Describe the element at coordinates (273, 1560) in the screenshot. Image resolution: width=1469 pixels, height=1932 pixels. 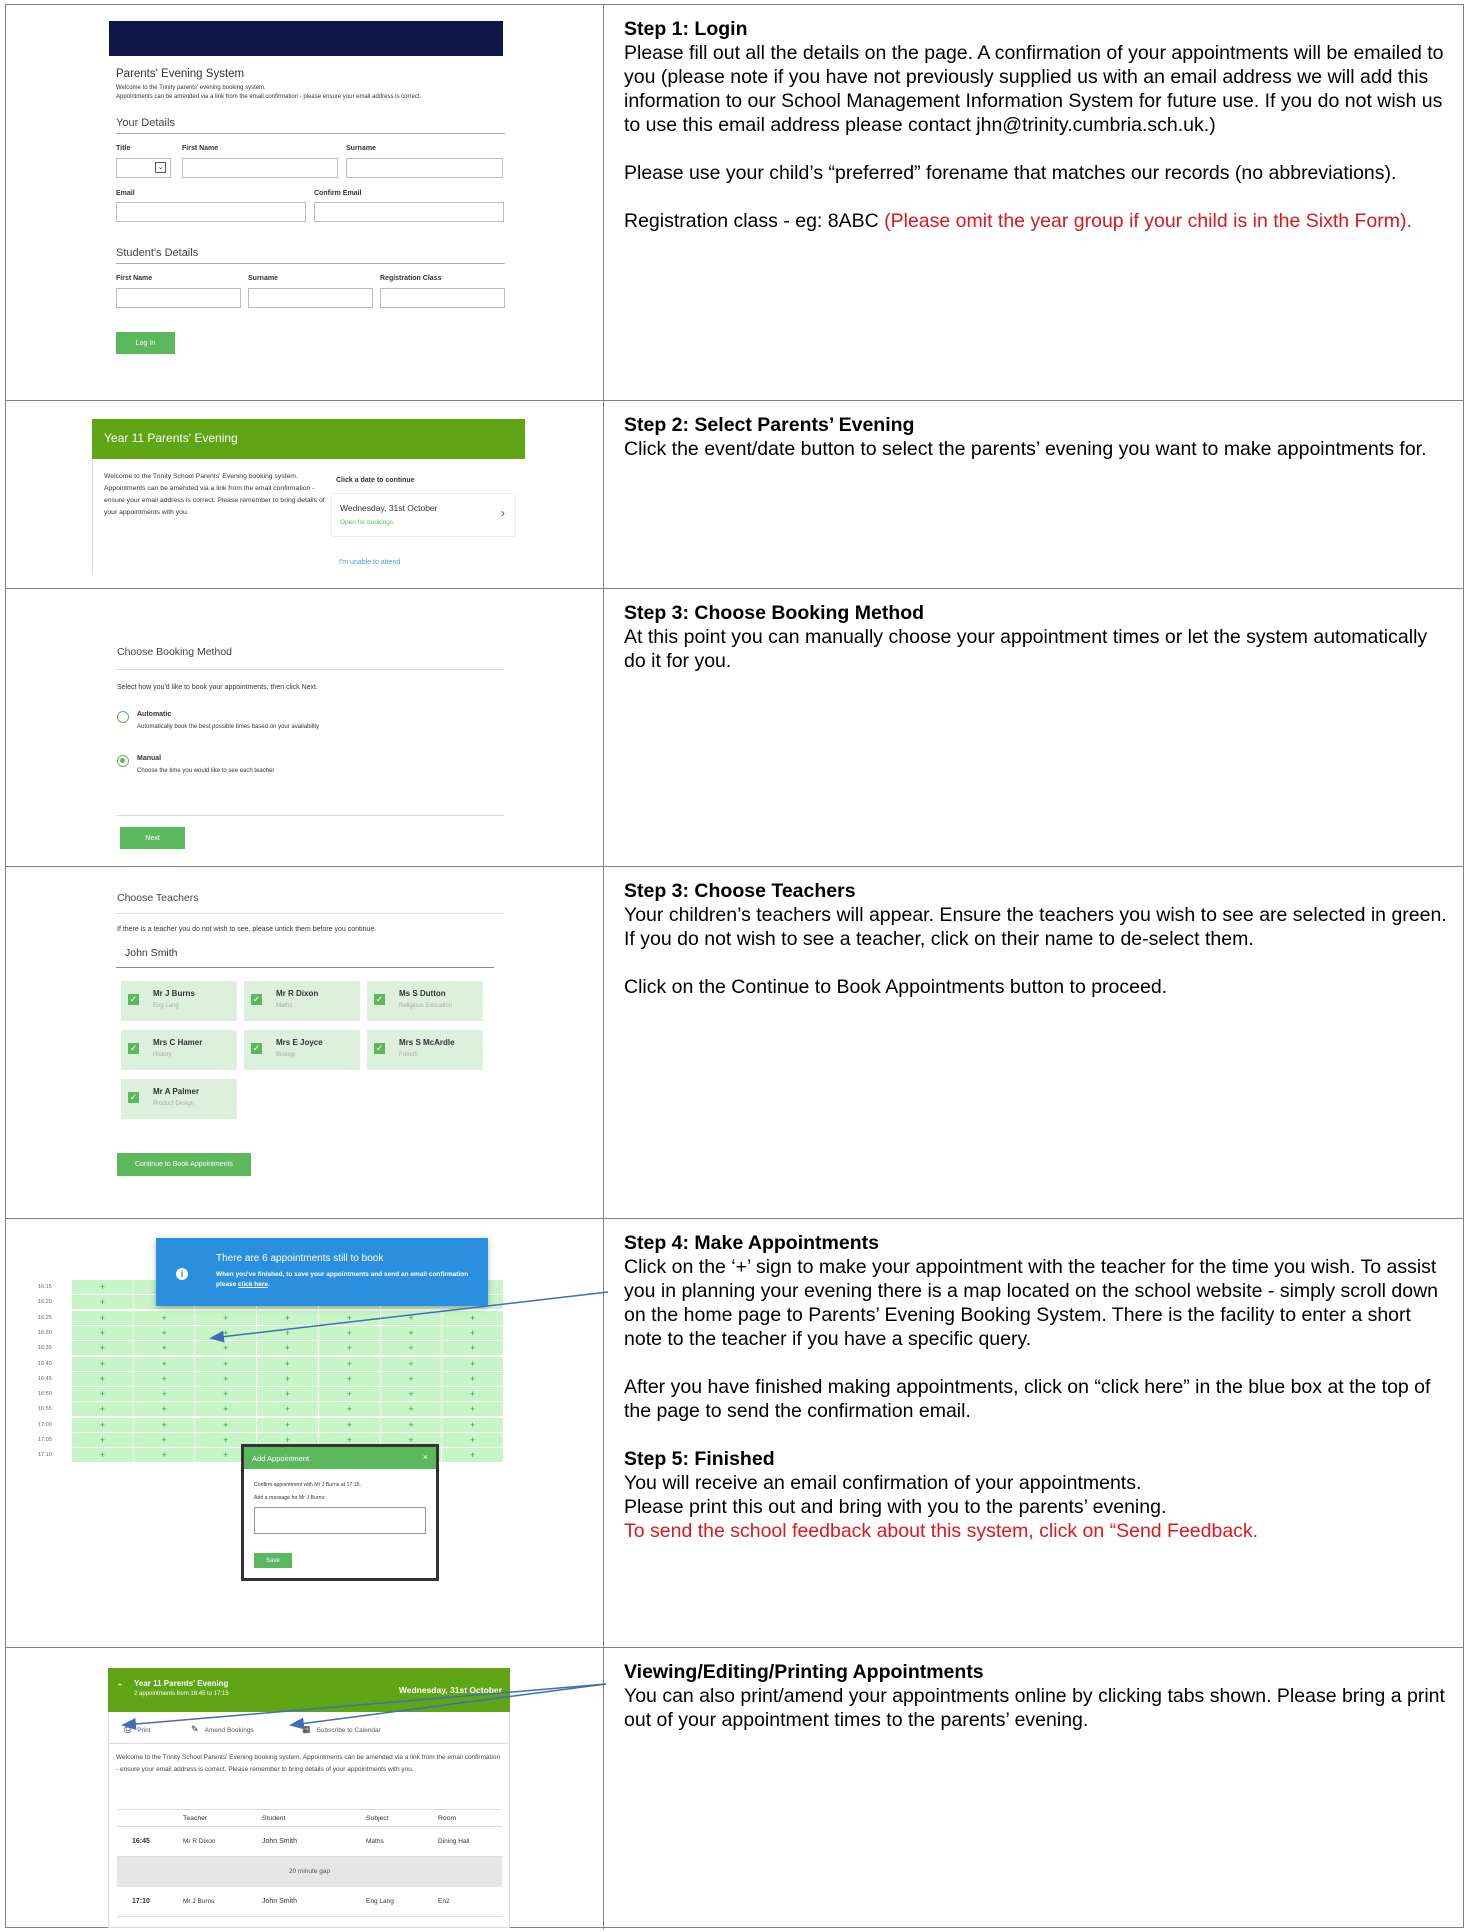
I see `save-button: Save` at that location.